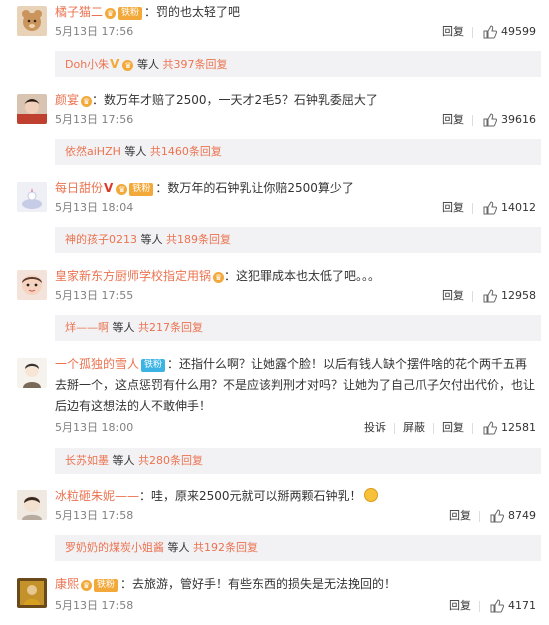 The height and width of the screenshot is (625, 549). I want to click on like-button: 8749, so click(508, 516).